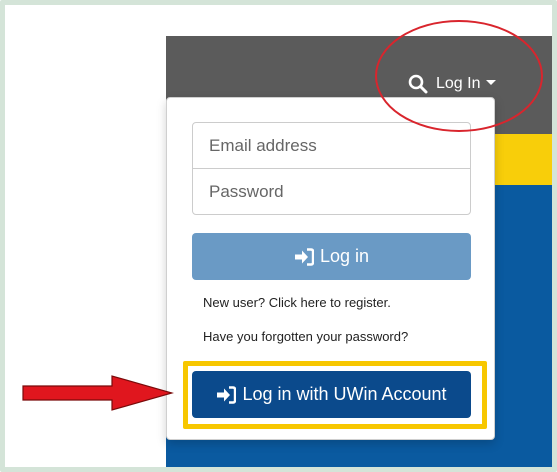 This screenshot has height=472, width=557. Describe the element at coordinates (331, 191) in the screenshot. I see `password-field` at that location.